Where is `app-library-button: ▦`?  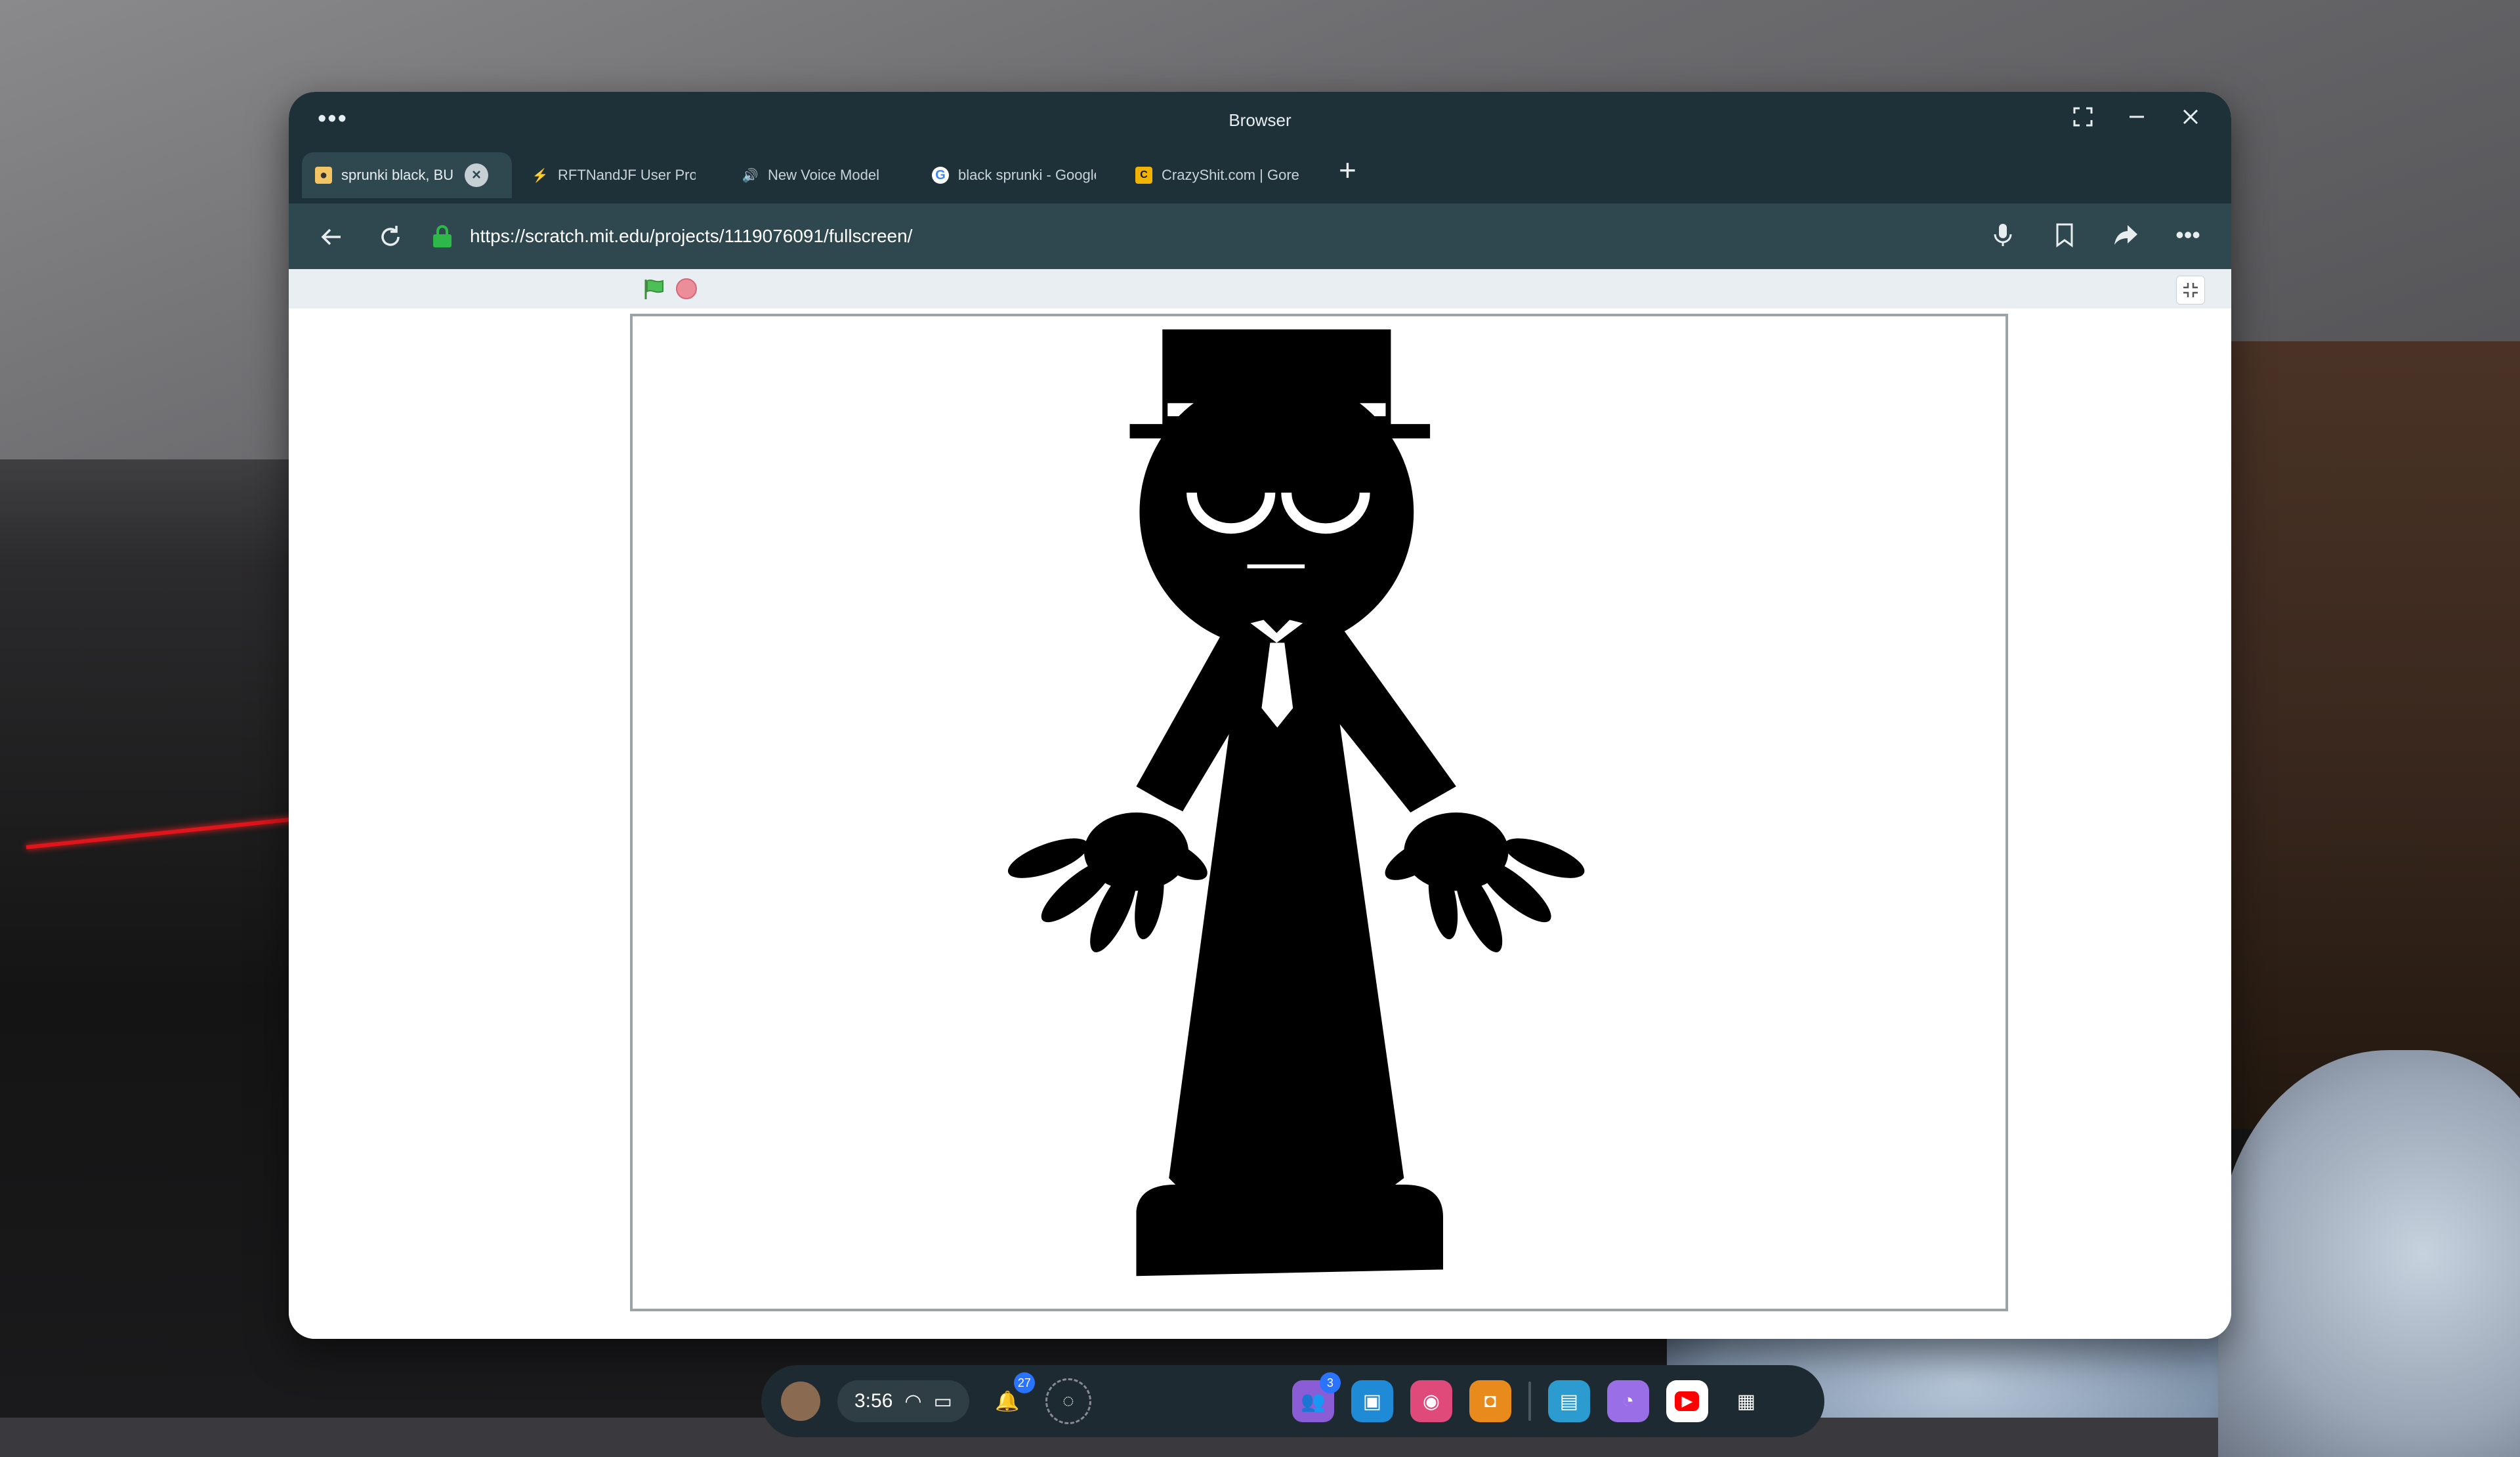
app-library-button: ▦ is located at coordinates (1746, 1401).